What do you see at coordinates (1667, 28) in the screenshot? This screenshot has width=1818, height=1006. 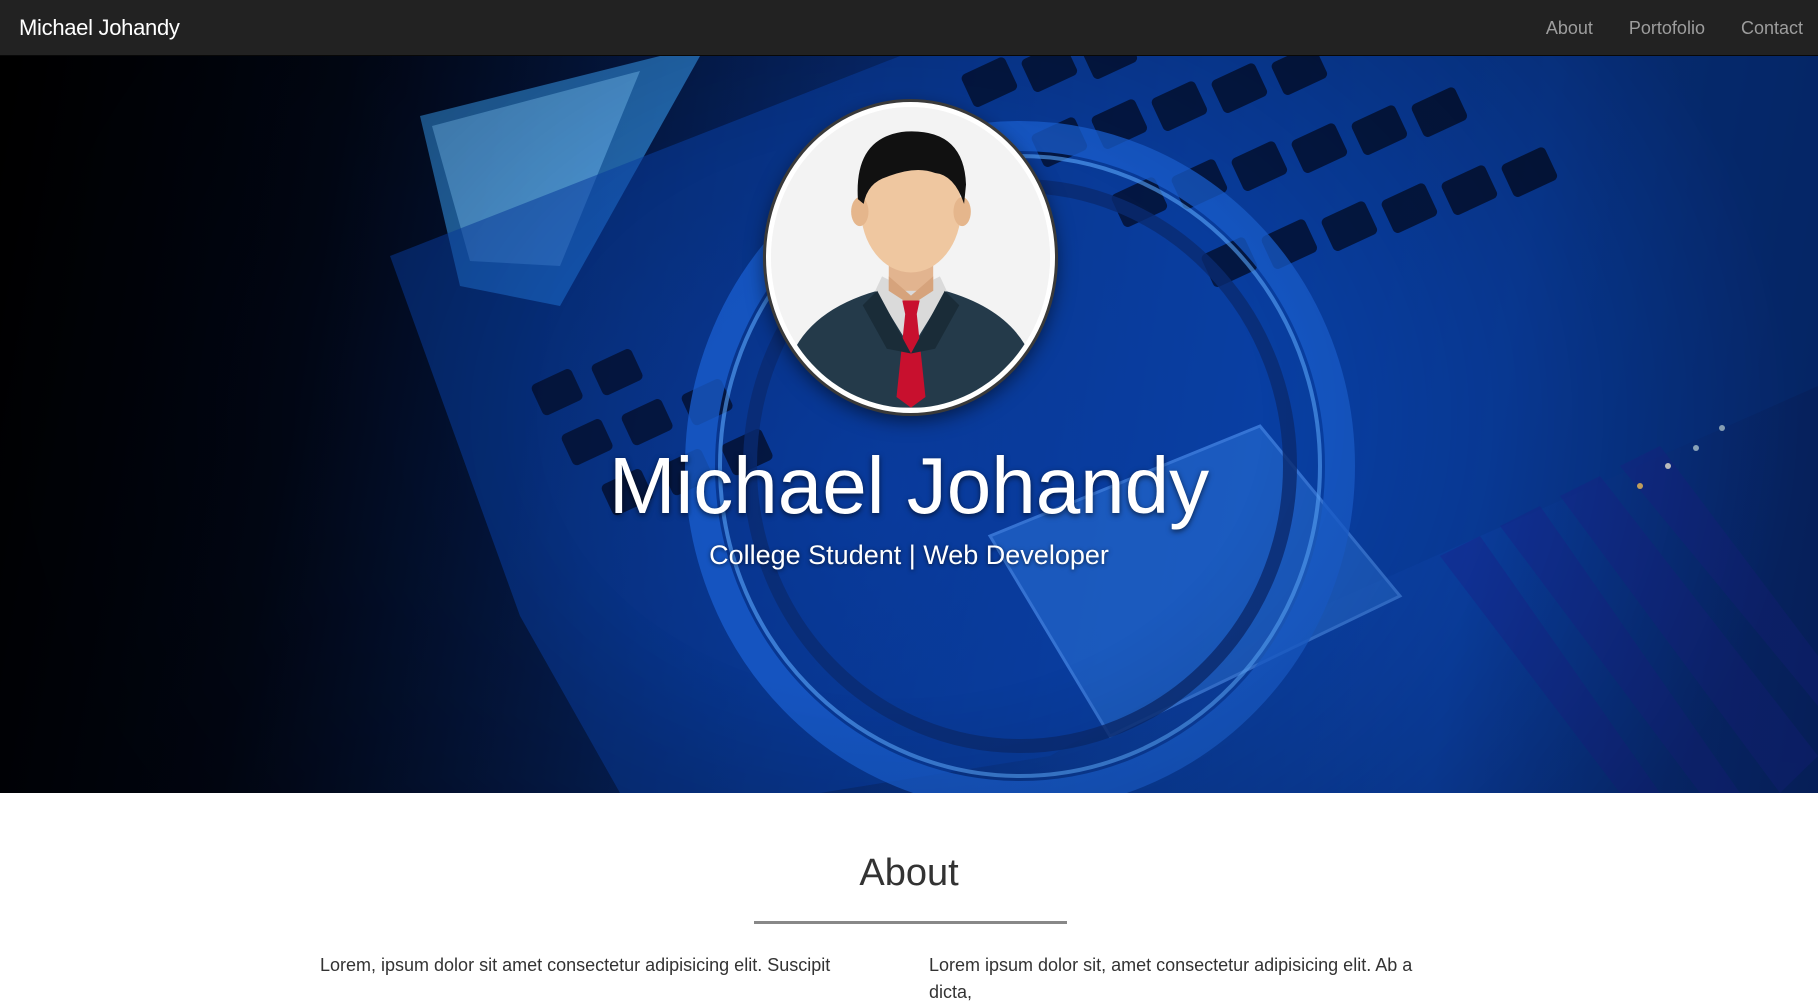 I see `nav-link-portofolio: Portofolio` at bounding box center [1667, 28].